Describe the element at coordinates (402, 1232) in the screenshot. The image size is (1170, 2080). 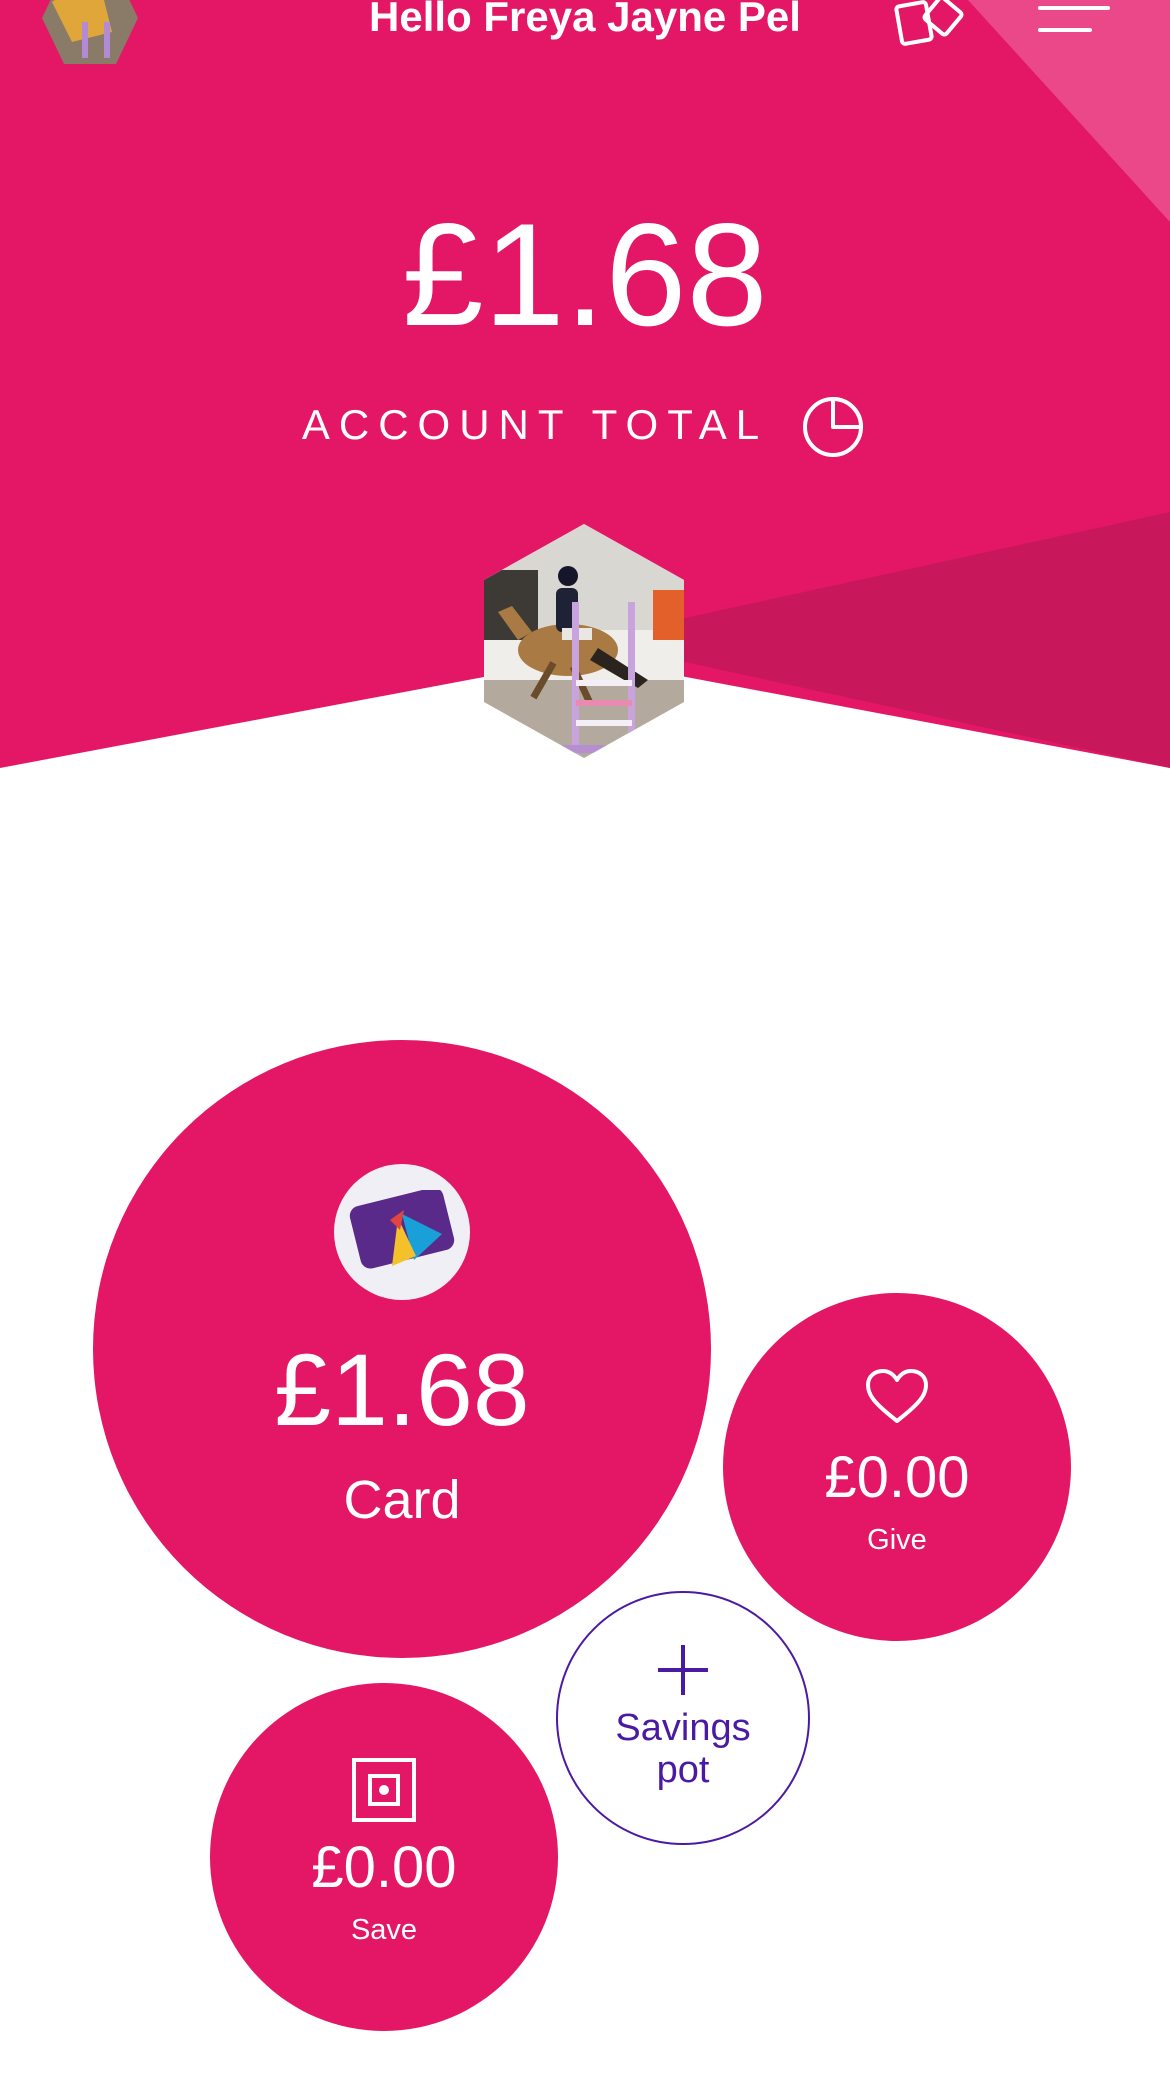
I see `prepaid-card-icon` at that location.